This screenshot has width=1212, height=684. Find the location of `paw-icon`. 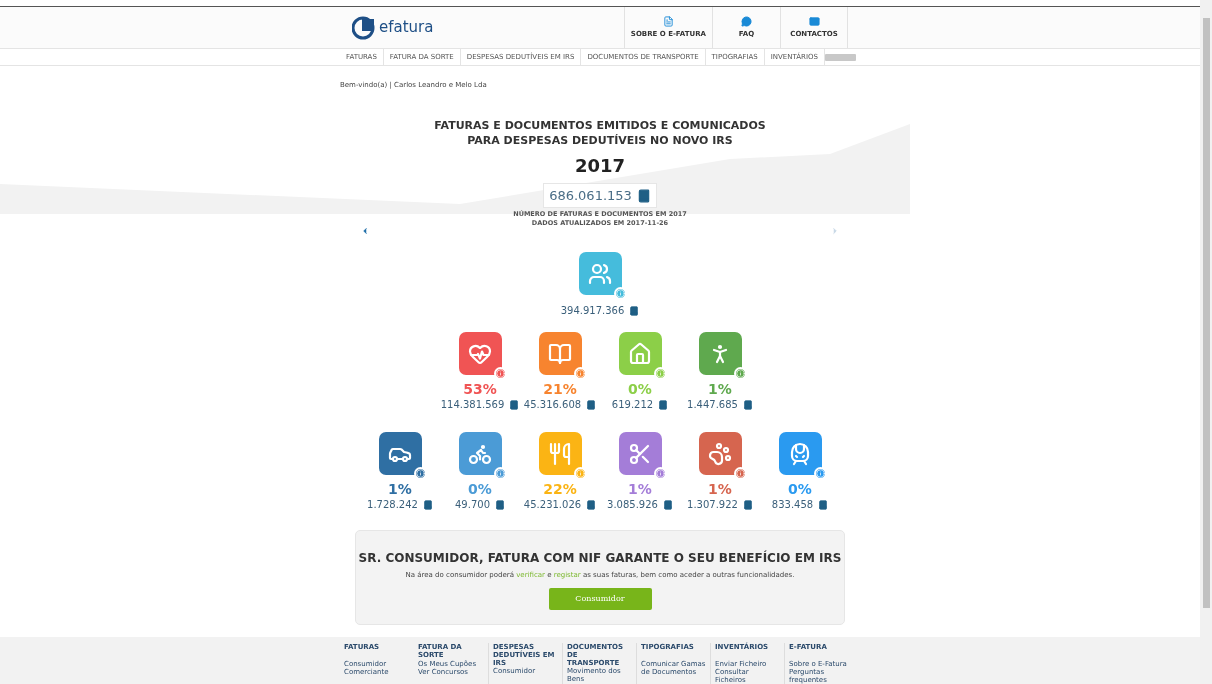

paw-icon is located at coordinates (720, 453).